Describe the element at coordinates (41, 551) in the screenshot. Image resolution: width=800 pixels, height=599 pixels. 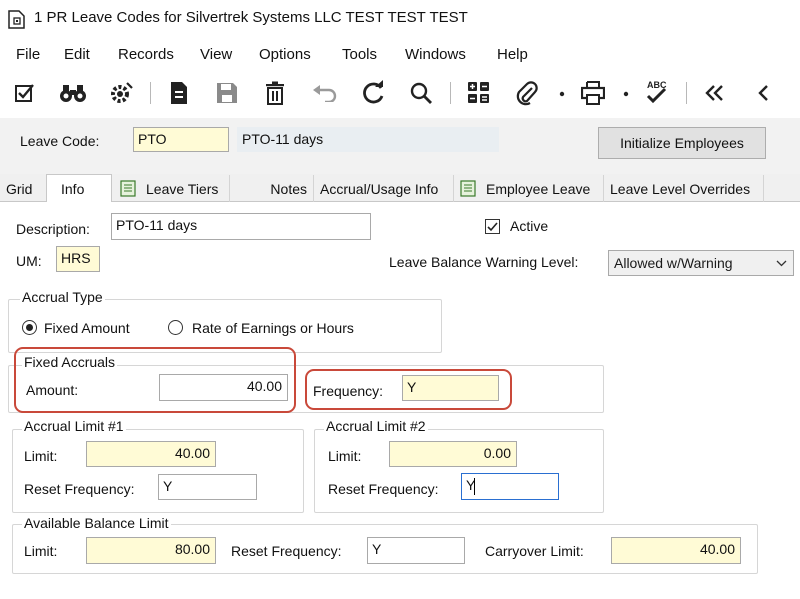
I see `available-balance-limit-label: Limit:` at that location.